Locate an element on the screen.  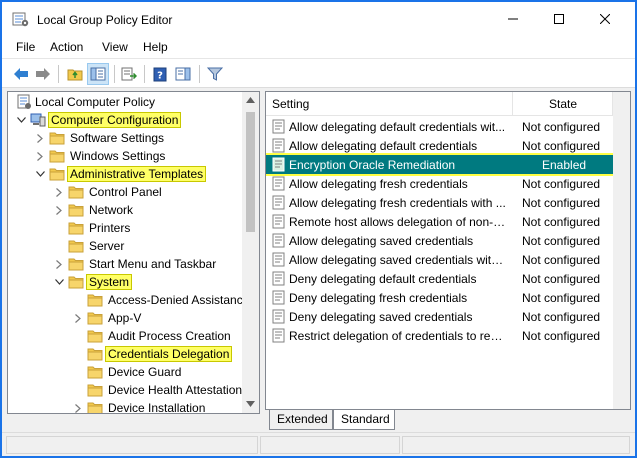
tree-item: Audit Process Creation is located at coordinates (128, 336).